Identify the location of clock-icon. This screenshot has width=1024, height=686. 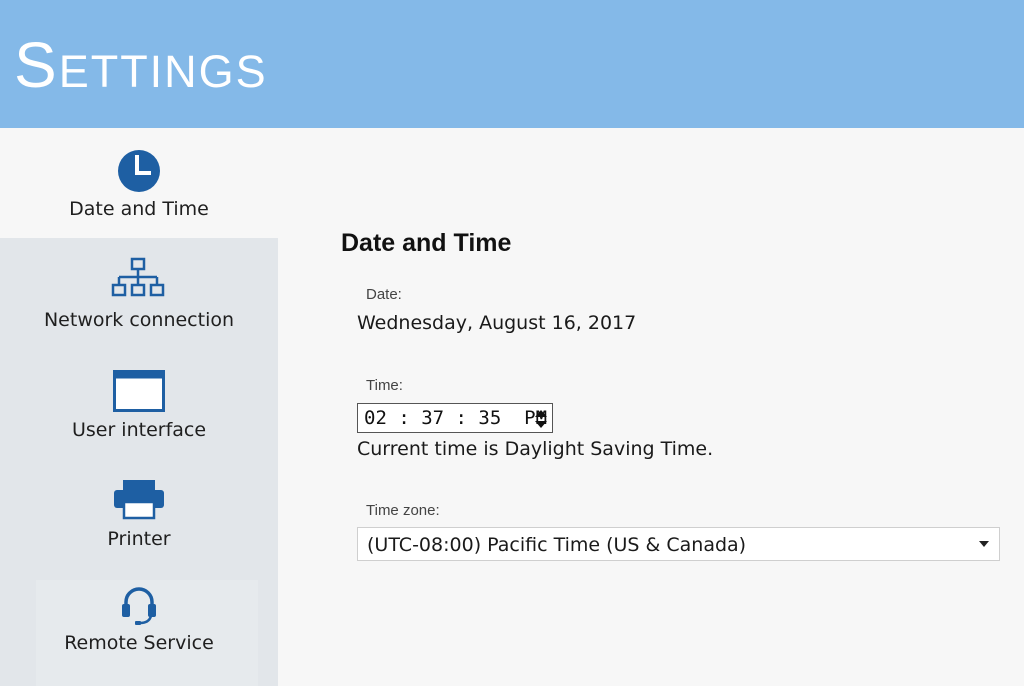
(139, 171).